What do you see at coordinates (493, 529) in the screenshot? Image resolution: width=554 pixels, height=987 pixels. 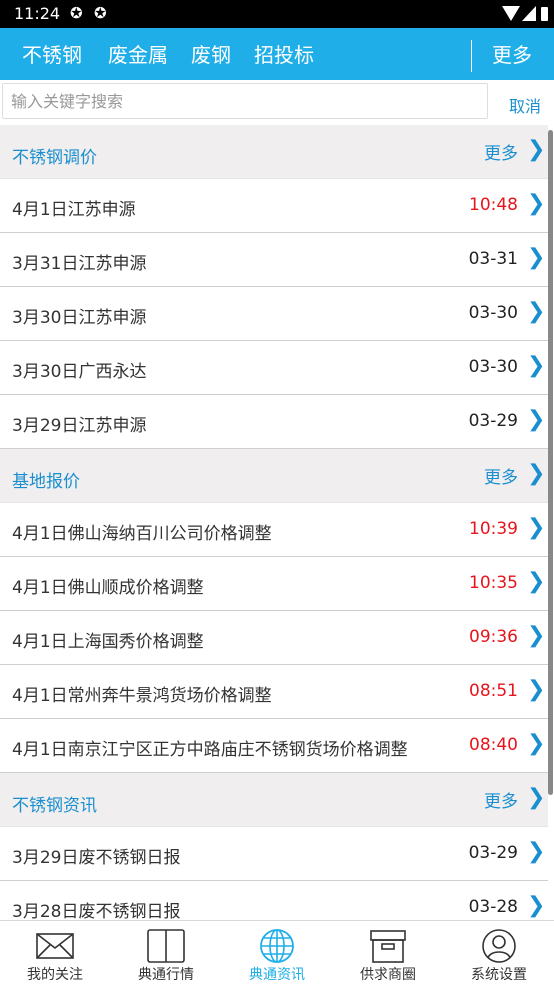 I see `item-time: 10:39` at bounding box center [493, 529].